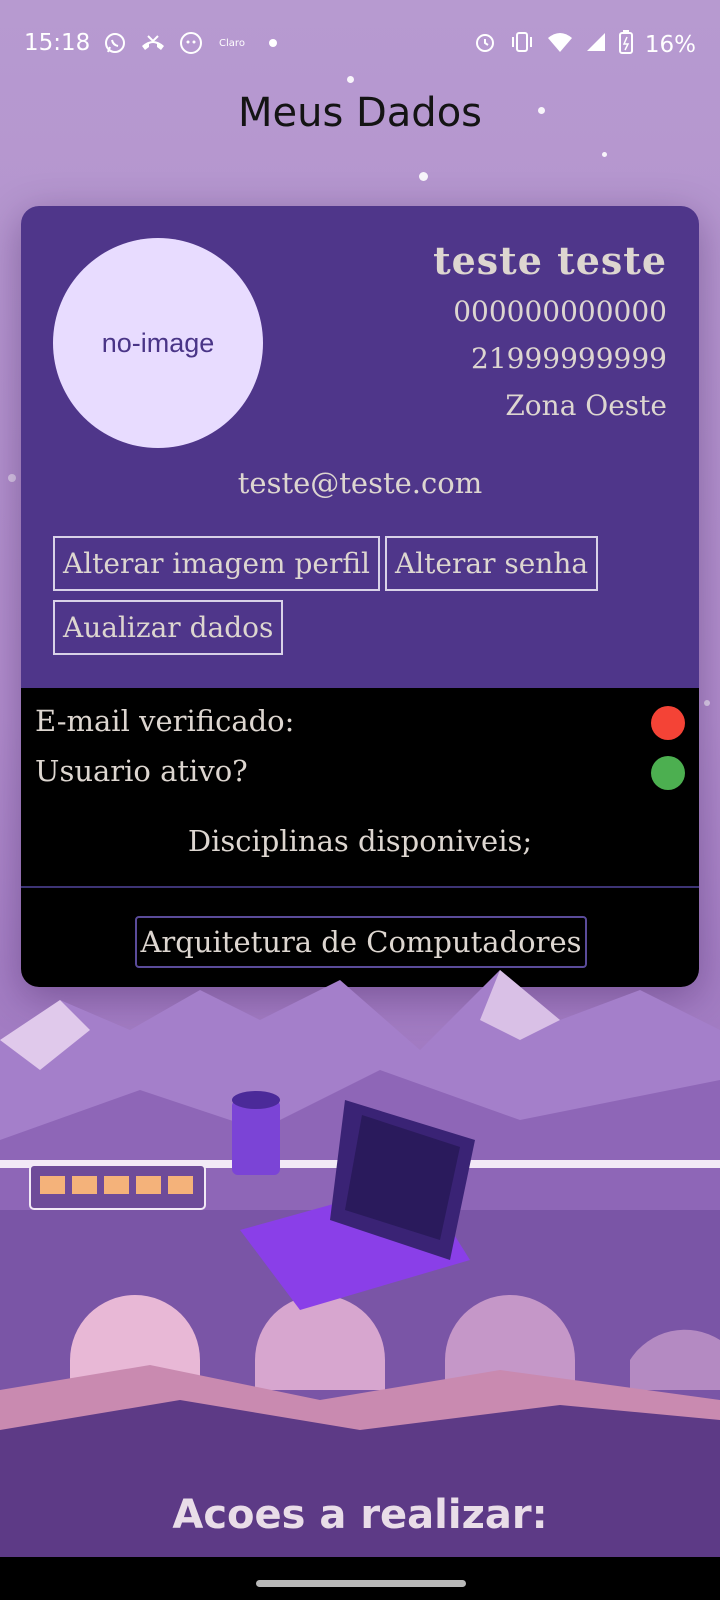 The image size is (720, 1600). Describe the element at coordinates (550, 260) in the screenshot. I see `user-name: teste teste` at that location.